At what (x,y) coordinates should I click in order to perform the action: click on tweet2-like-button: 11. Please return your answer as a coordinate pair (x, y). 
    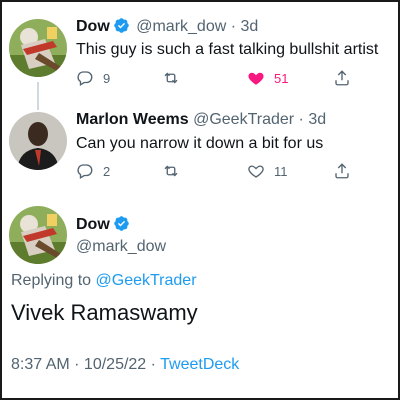
    Looking at the image, I should click on (267, 171).